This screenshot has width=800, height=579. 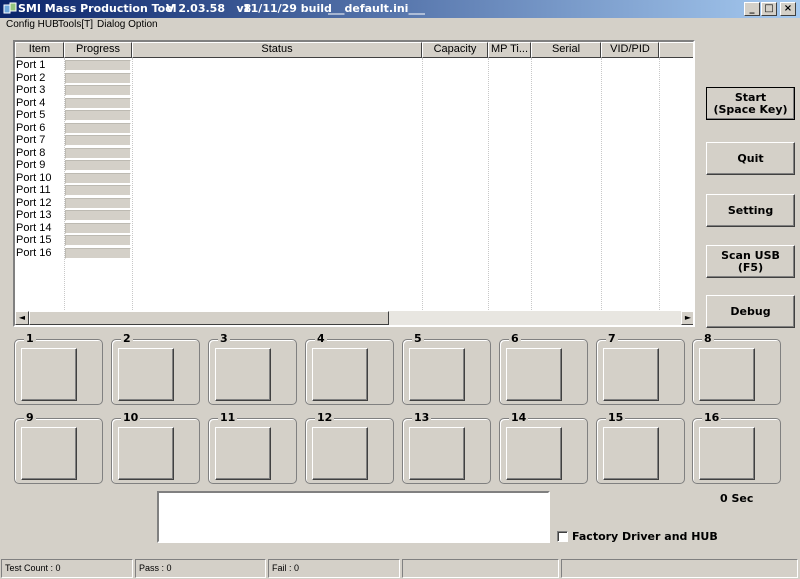 I want to click on column-capacity: Capacity, so click(x=455, y=50).